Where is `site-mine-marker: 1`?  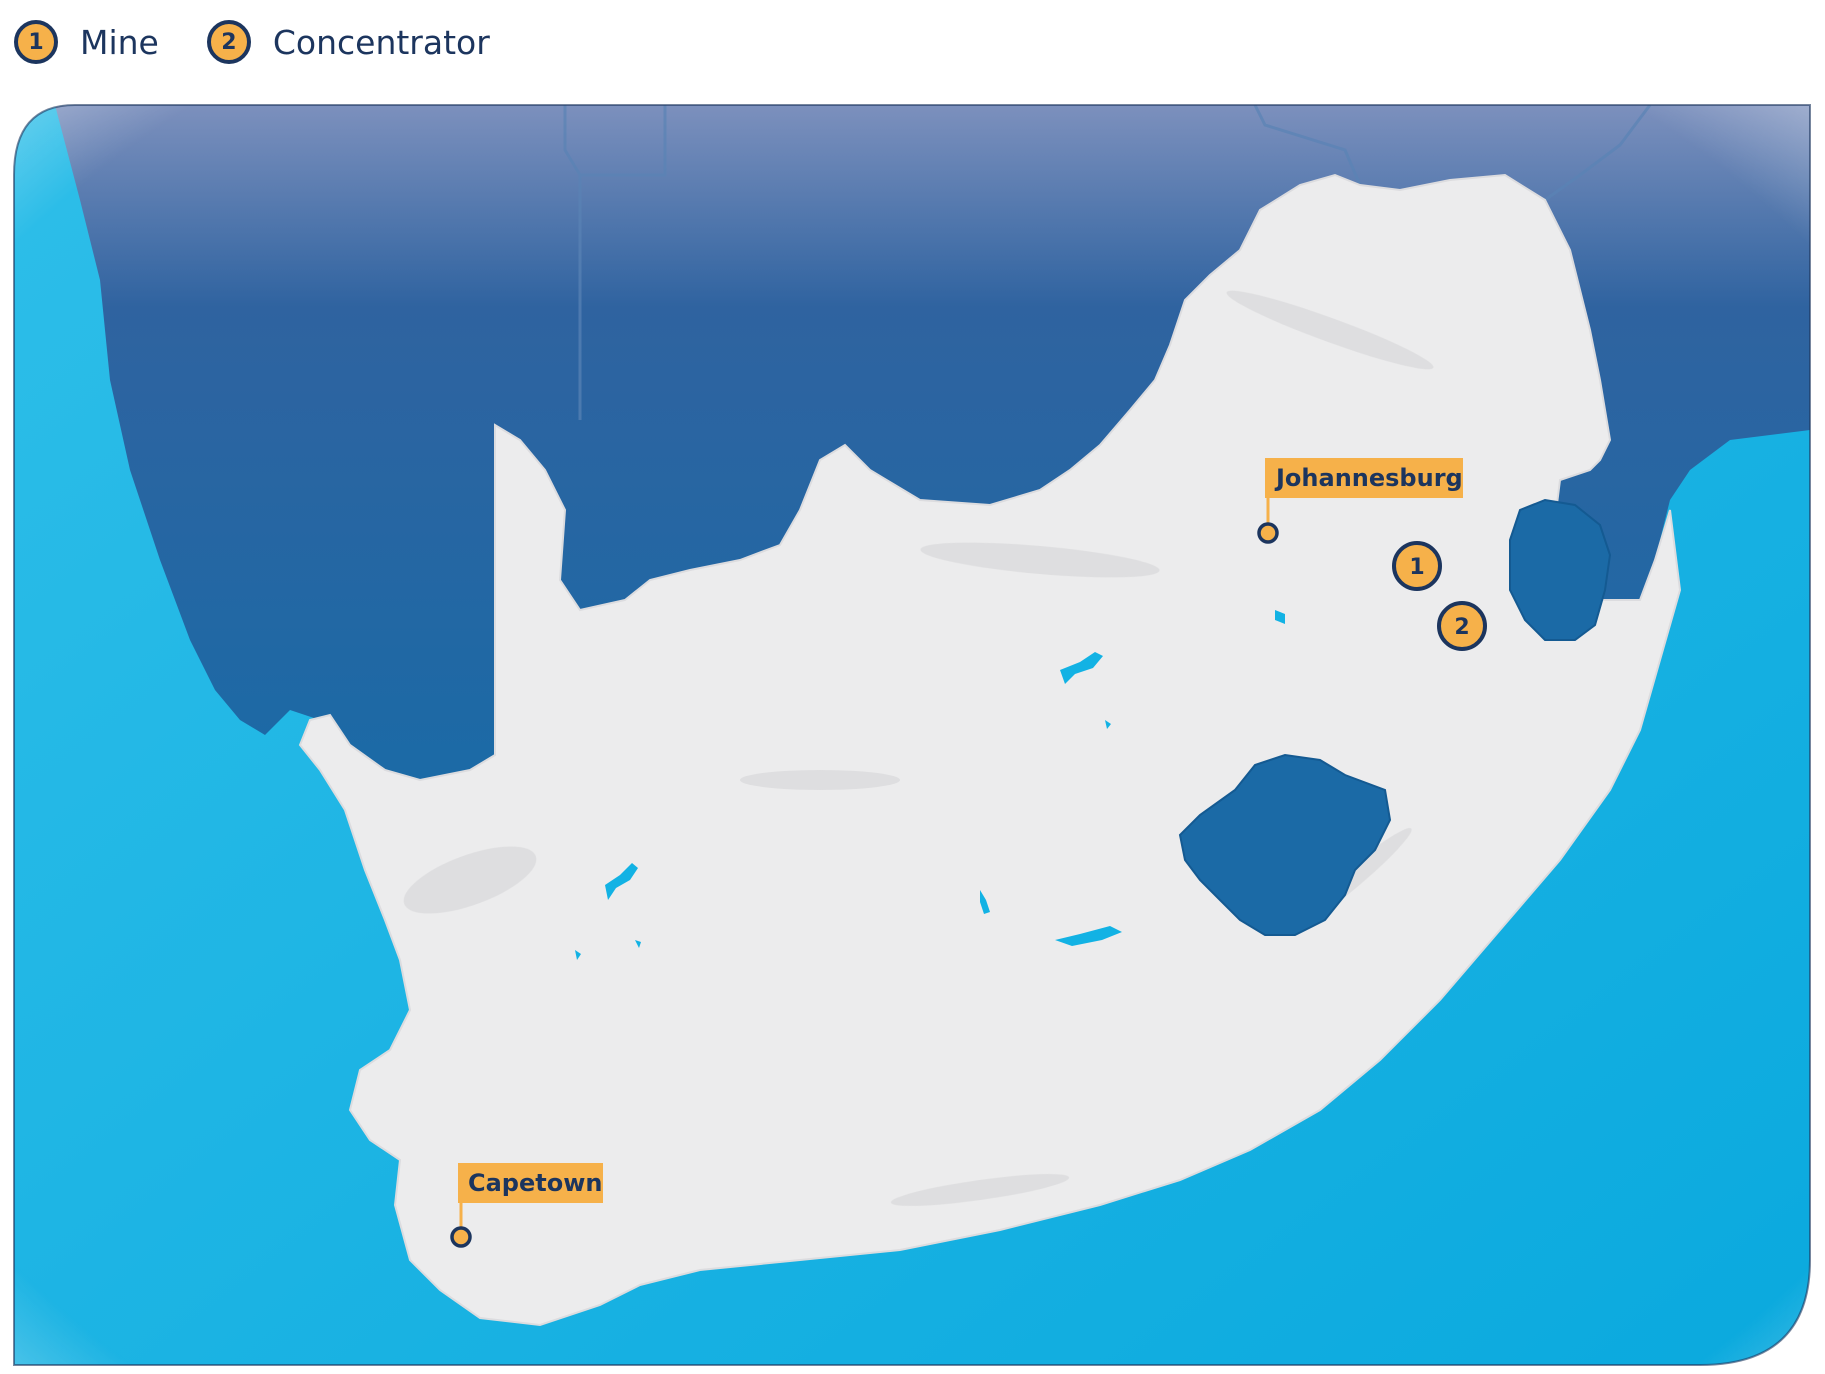 site-mine-marker: 1 is located at coordinates (1417, 566).